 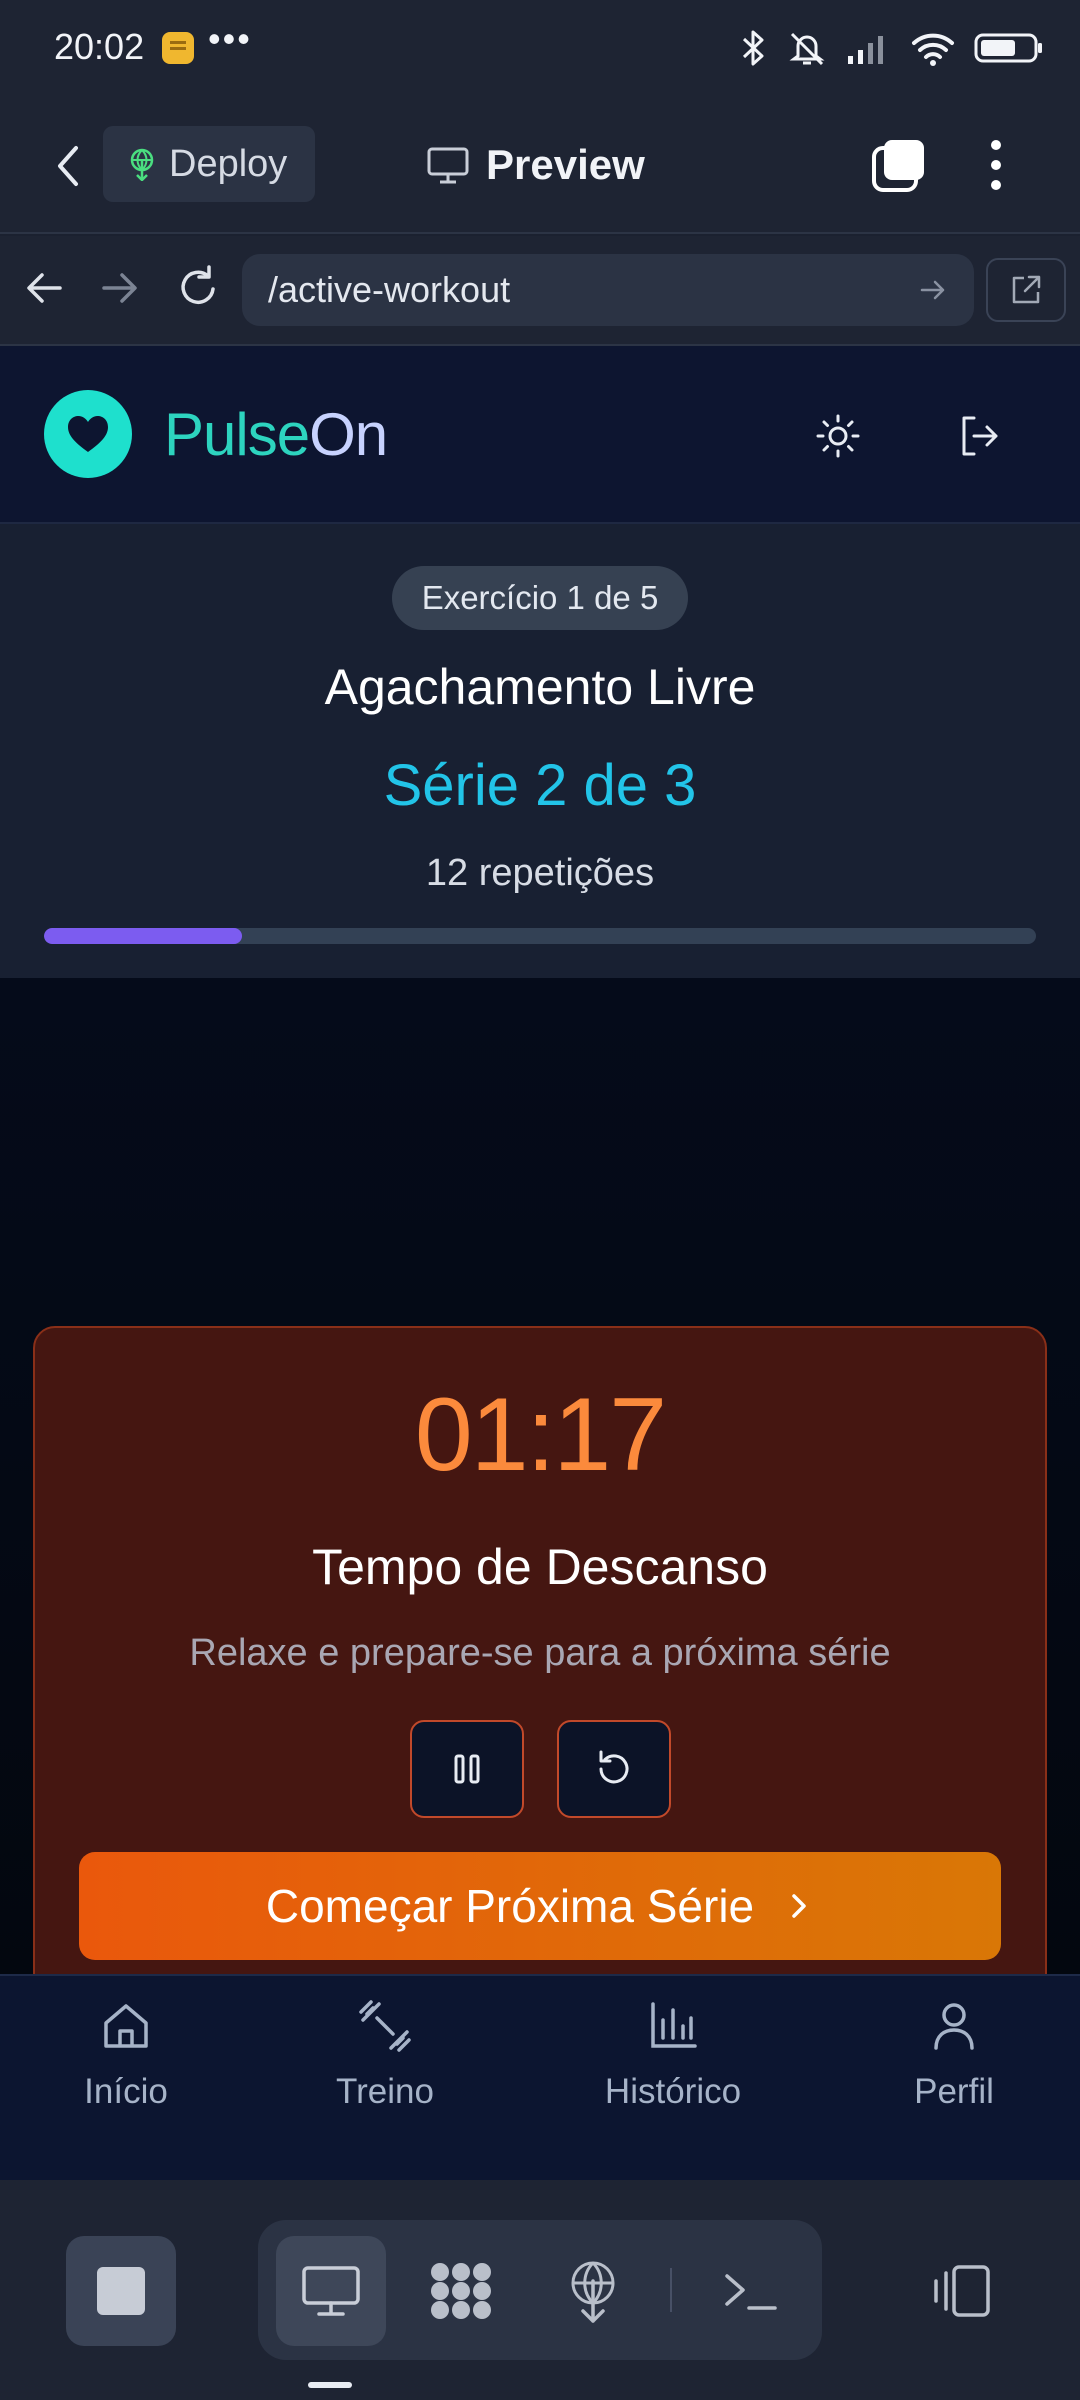 I want to click on reload-icon, so click(x=198, y=285).